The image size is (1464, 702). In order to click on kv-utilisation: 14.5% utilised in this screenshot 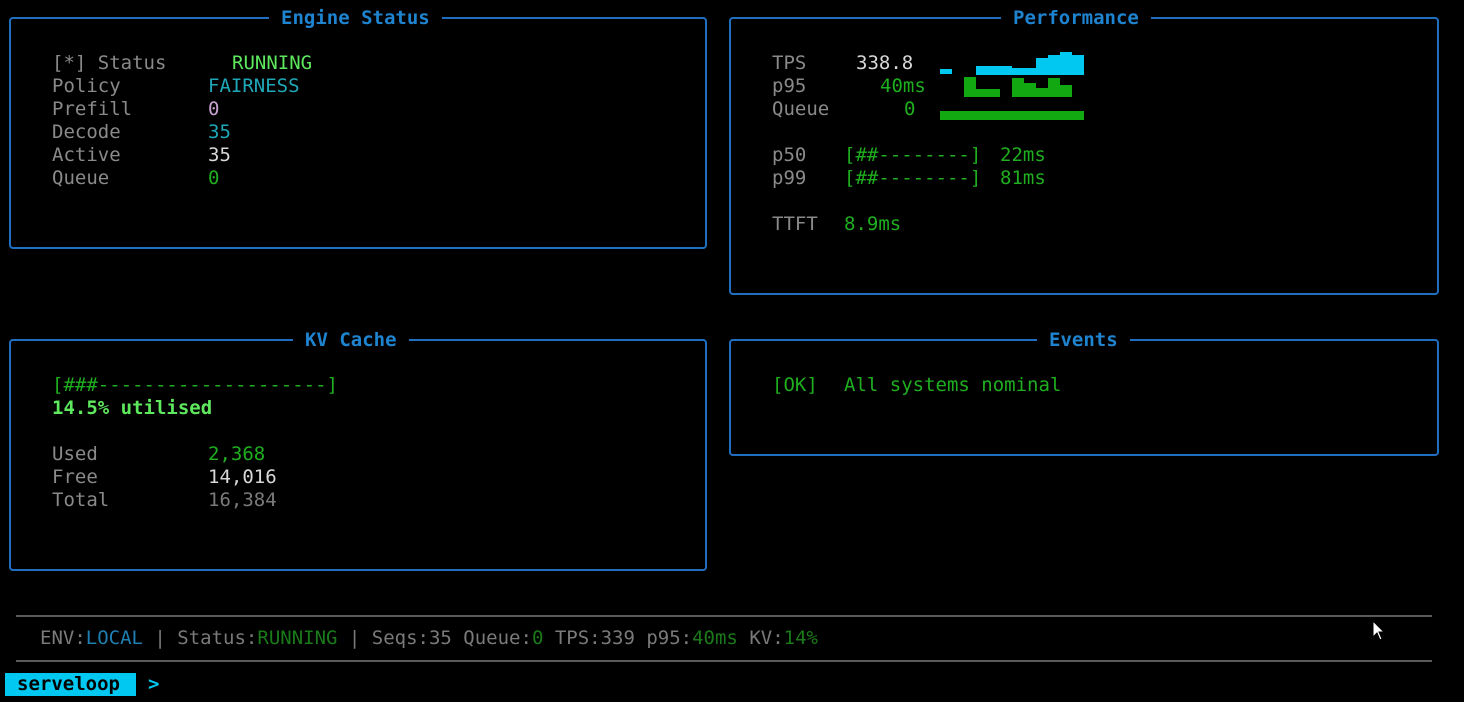, I will do `click(132, 408)`.